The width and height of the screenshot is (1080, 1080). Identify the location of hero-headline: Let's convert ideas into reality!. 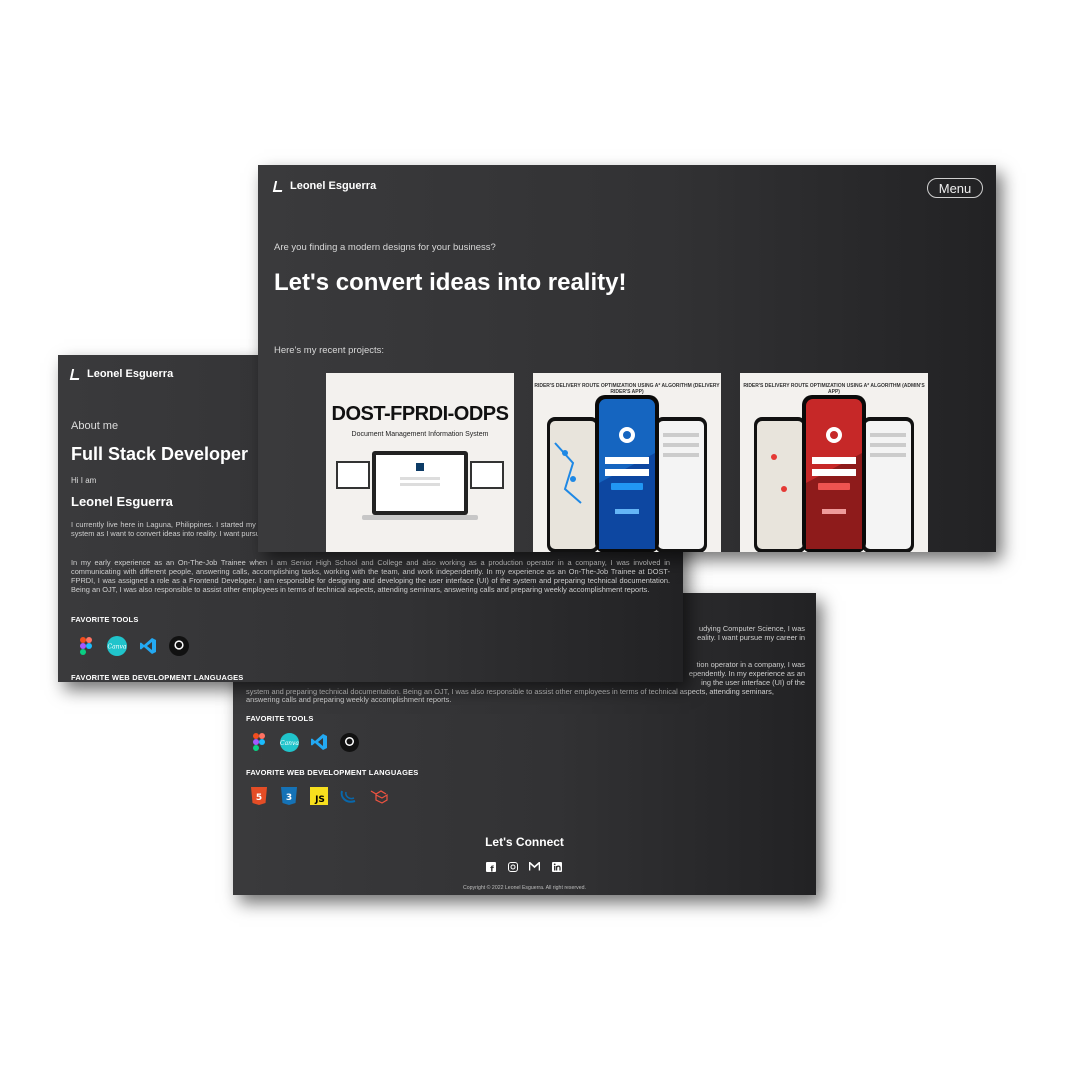
(450, 282).